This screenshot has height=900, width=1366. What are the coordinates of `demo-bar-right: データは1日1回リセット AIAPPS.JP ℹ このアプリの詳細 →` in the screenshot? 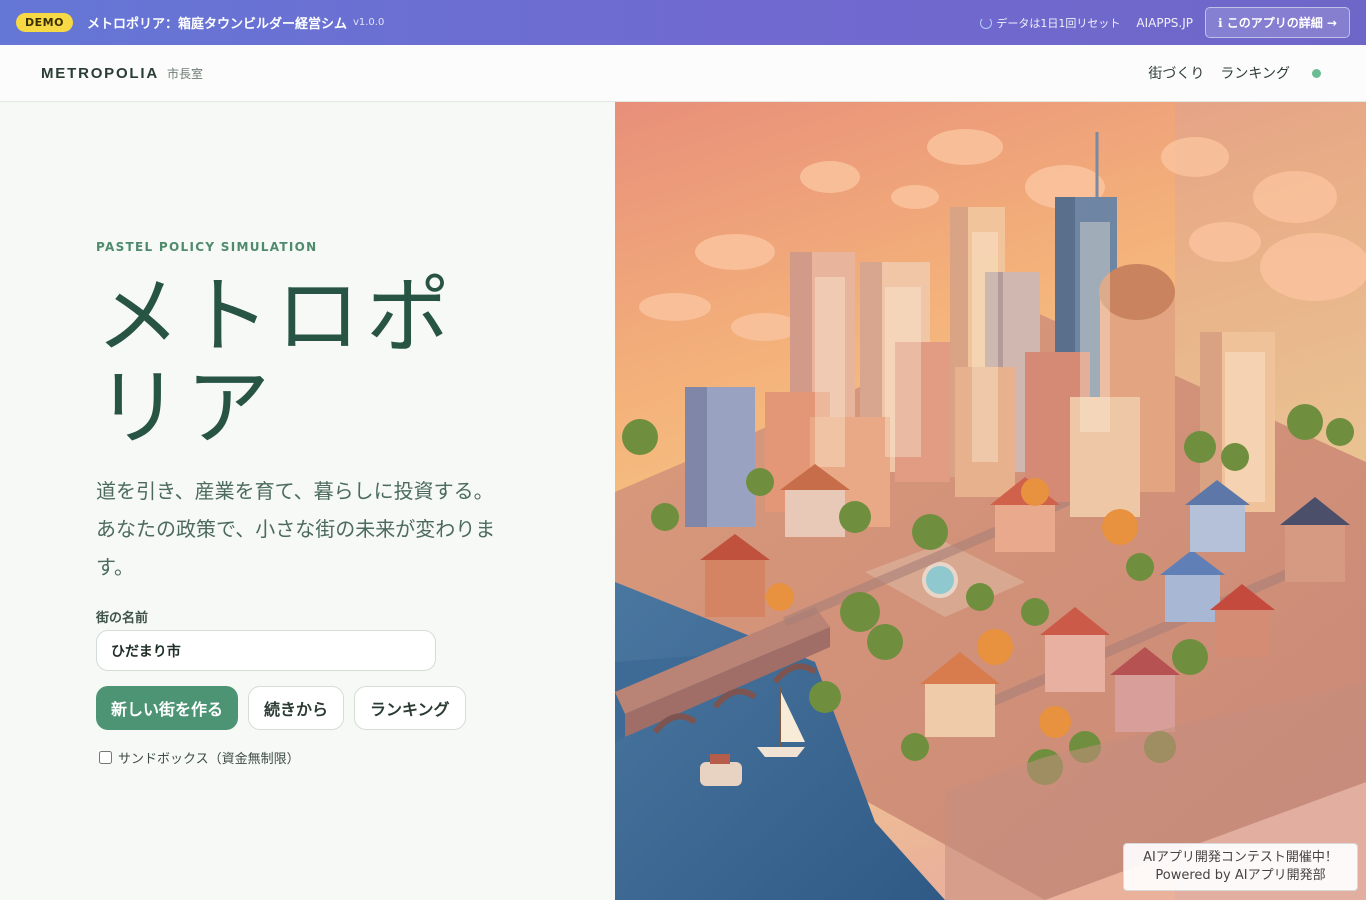 It's located at (1165, 22).